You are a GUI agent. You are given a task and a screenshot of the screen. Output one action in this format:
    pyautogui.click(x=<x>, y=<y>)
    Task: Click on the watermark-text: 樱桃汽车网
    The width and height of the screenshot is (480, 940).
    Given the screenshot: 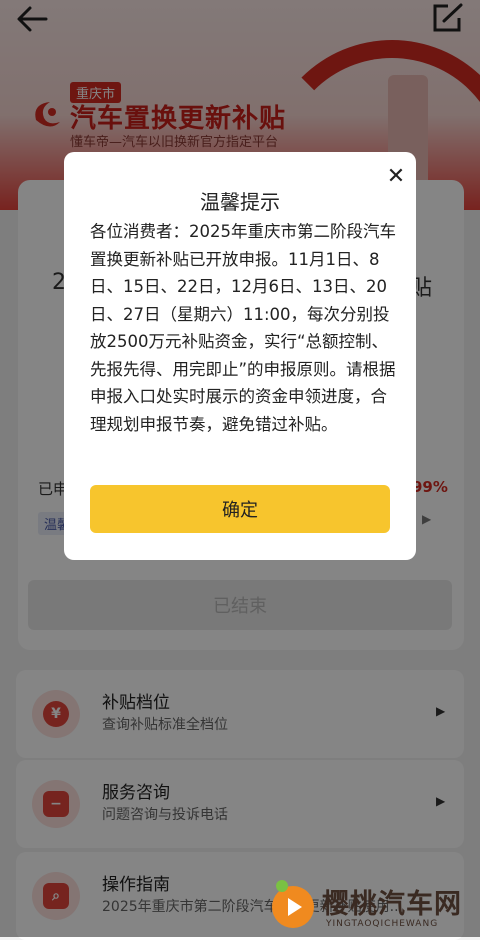 What is the action you would take?
    pyautogui.click(x=392, y=904)
    